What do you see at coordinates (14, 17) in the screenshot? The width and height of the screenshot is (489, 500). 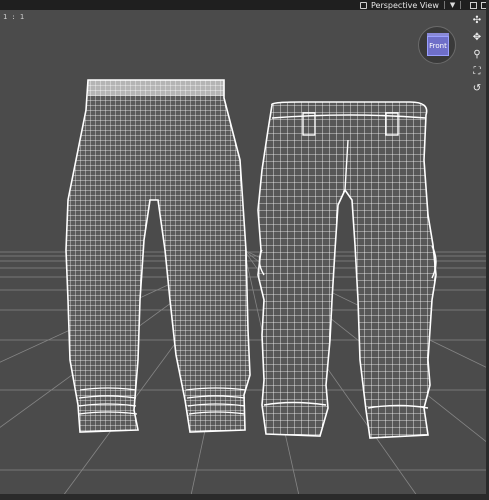 I see `aspect-ratio-label: 1` at bounding box center [14, 17].